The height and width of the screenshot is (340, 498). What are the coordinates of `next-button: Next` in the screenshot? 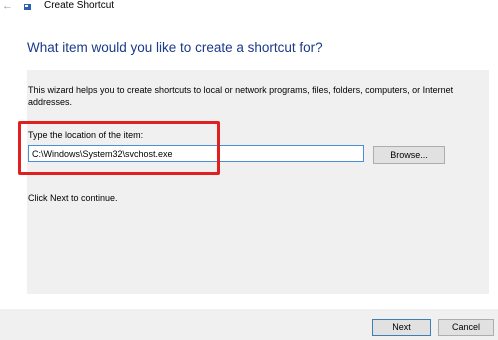 It's located at (401, 327).